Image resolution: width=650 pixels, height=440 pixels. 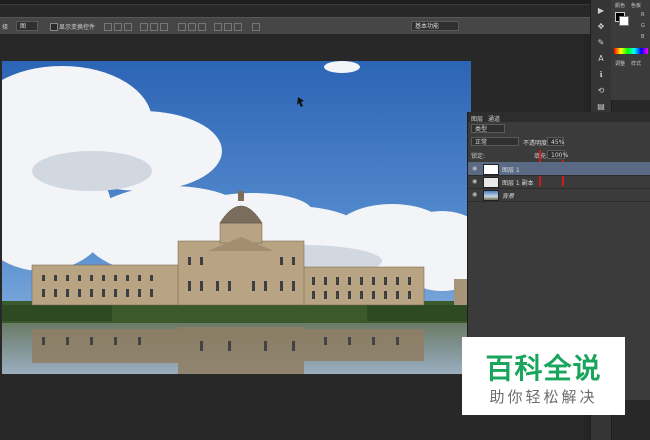 I want to click on tab-swatches: 色板, so click(x=636, y=5).